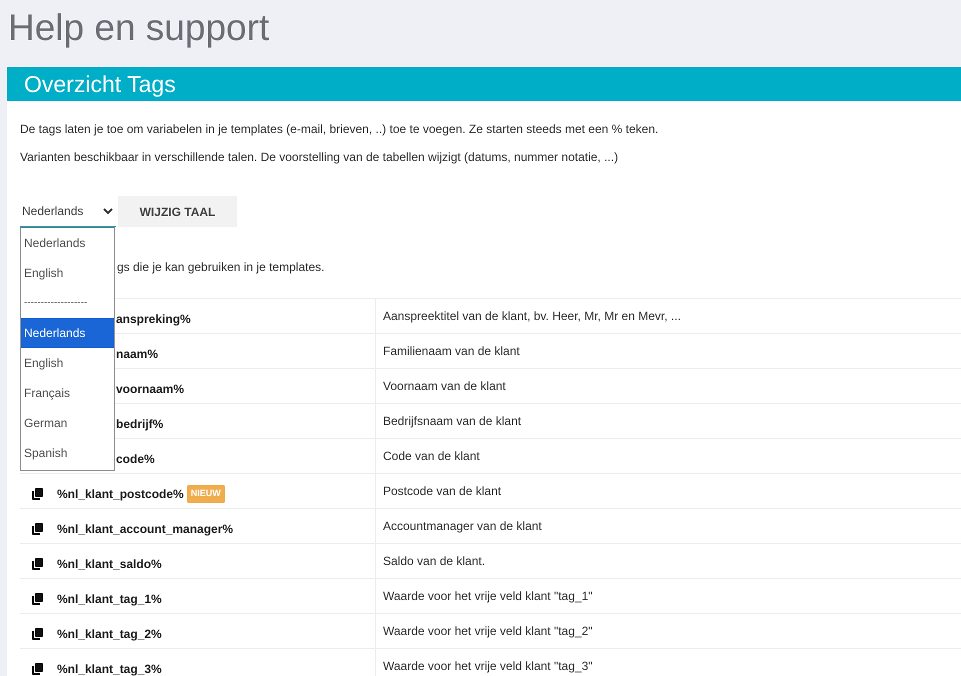 The width and height of the screenshot is (961, 676). I want to click on tag-name: %nl_klant_postcode%, so click(120, 494).